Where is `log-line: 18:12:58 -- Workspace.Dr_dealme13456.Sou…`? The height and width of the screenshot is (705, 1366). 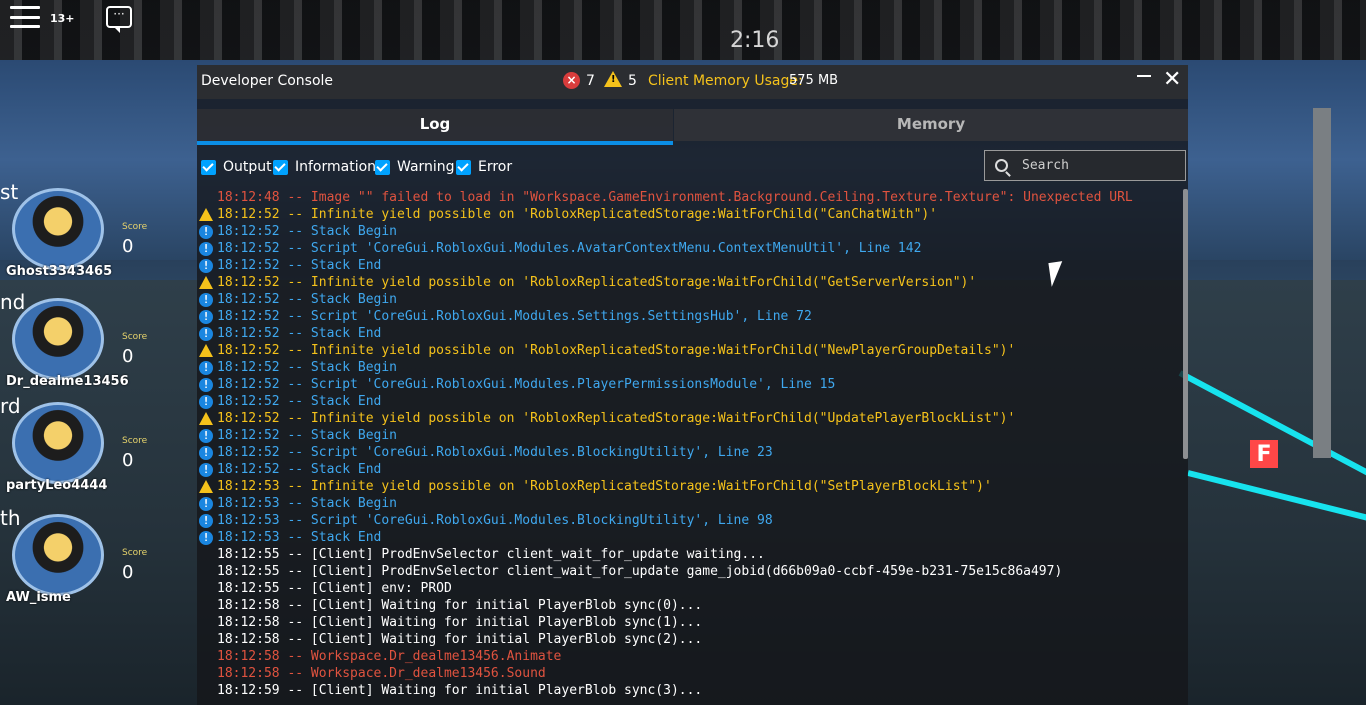 log-line: 18:12:58 -- Workspace.Dr_dealme13456.Sou… is located at coordinates (689, 673).